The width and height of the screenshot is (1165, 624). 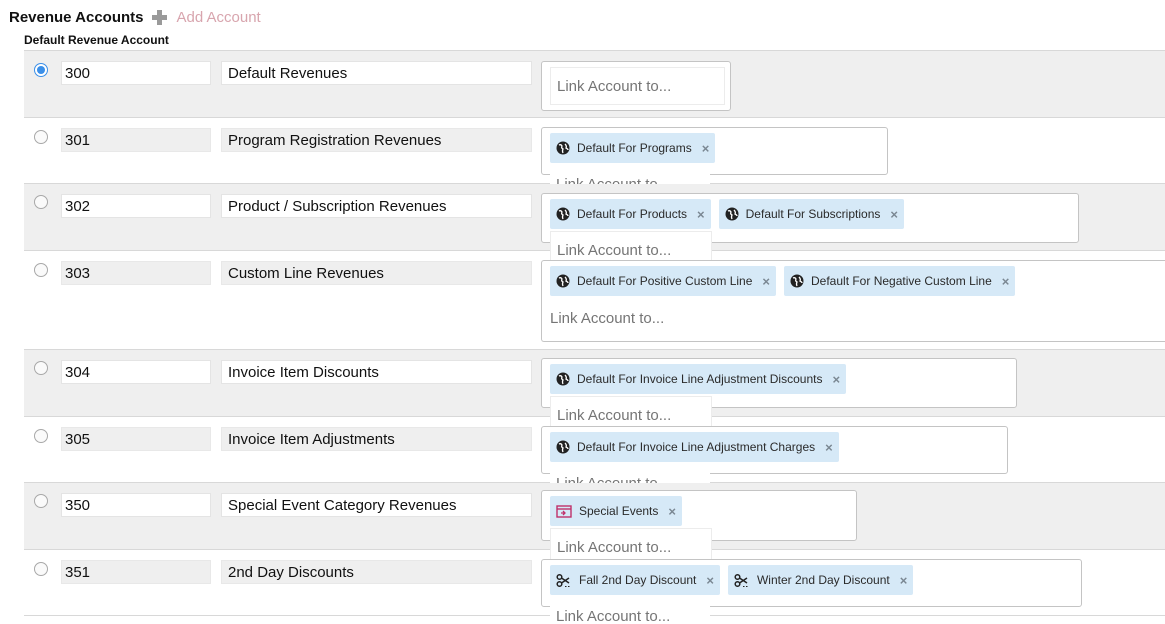 I want to click on tag-label: Winter 2nd Day Discount, so click(x=823, y=580).